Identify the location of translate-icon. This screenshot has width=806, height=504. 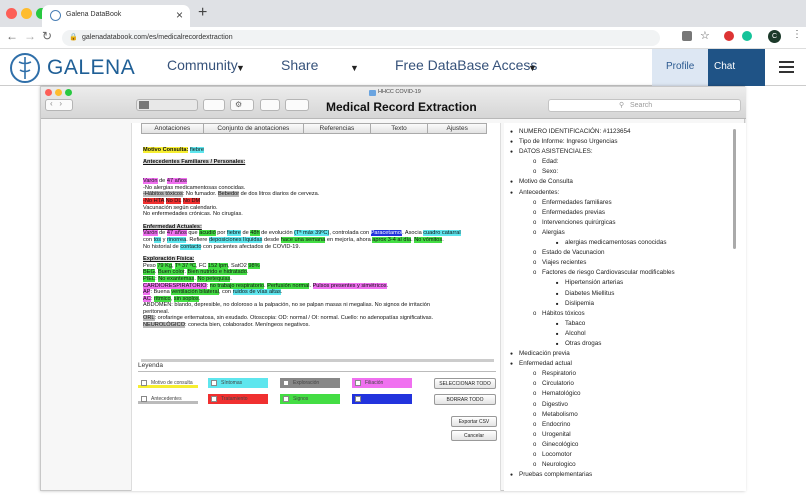
(687, 36).